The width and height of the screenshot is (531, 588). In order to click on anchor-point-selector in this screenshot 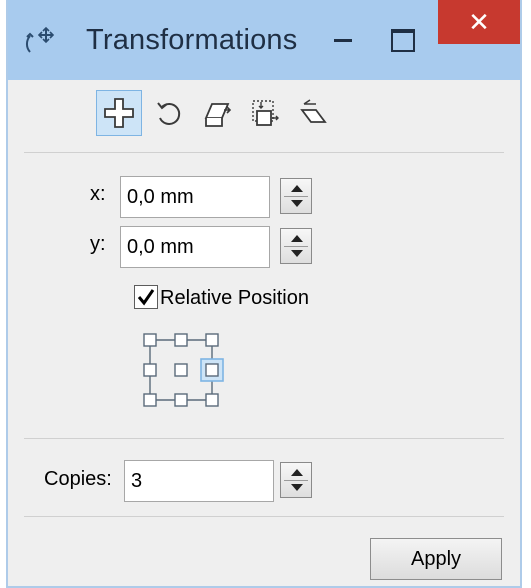, I will do `click(181, 370)`.